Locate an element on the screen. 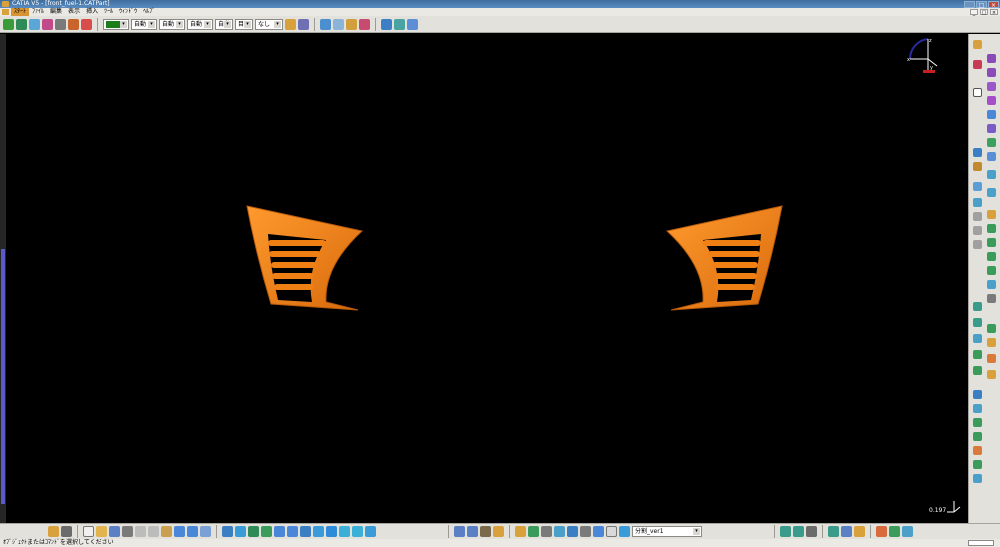 The image size is (1000, 547). rotate-view-icon is located at coordinates (266, 531).